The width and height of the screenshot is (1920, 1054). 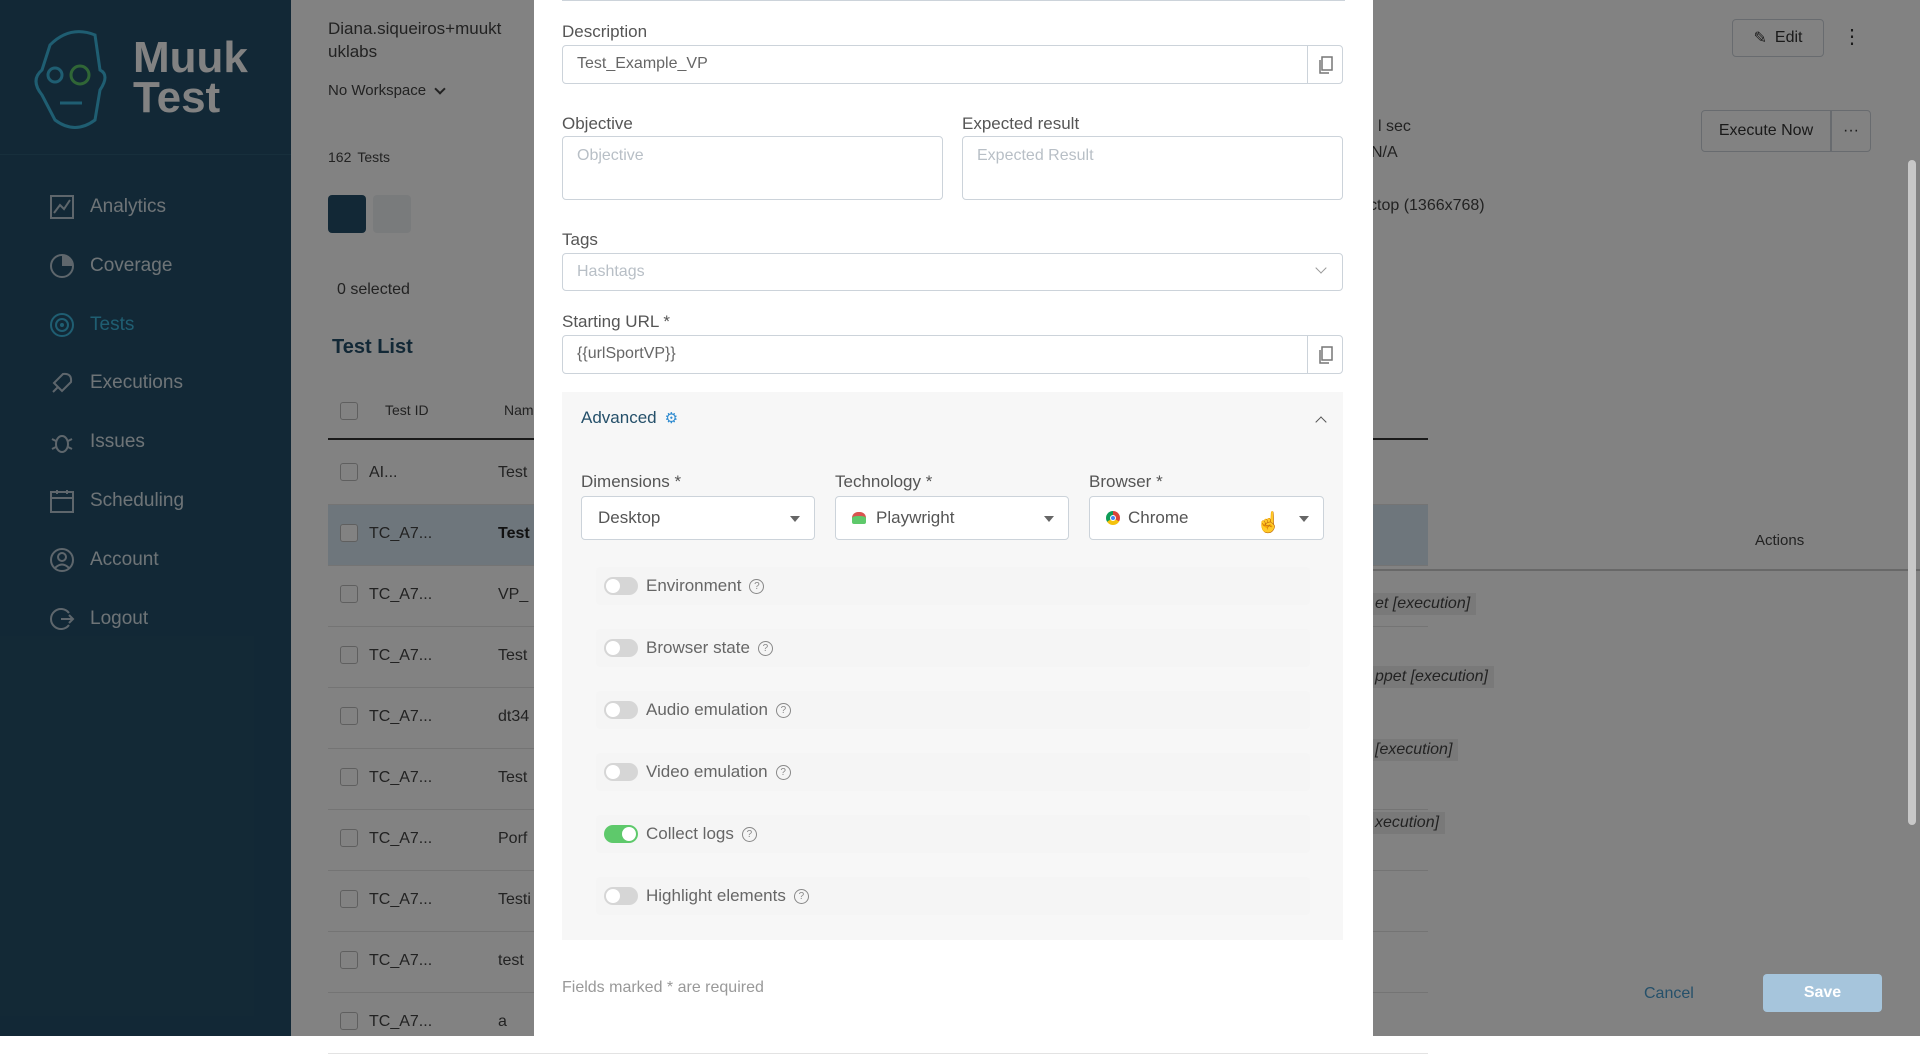 I want to click on browser-select: Chrome, so click(x=1206, y=518).